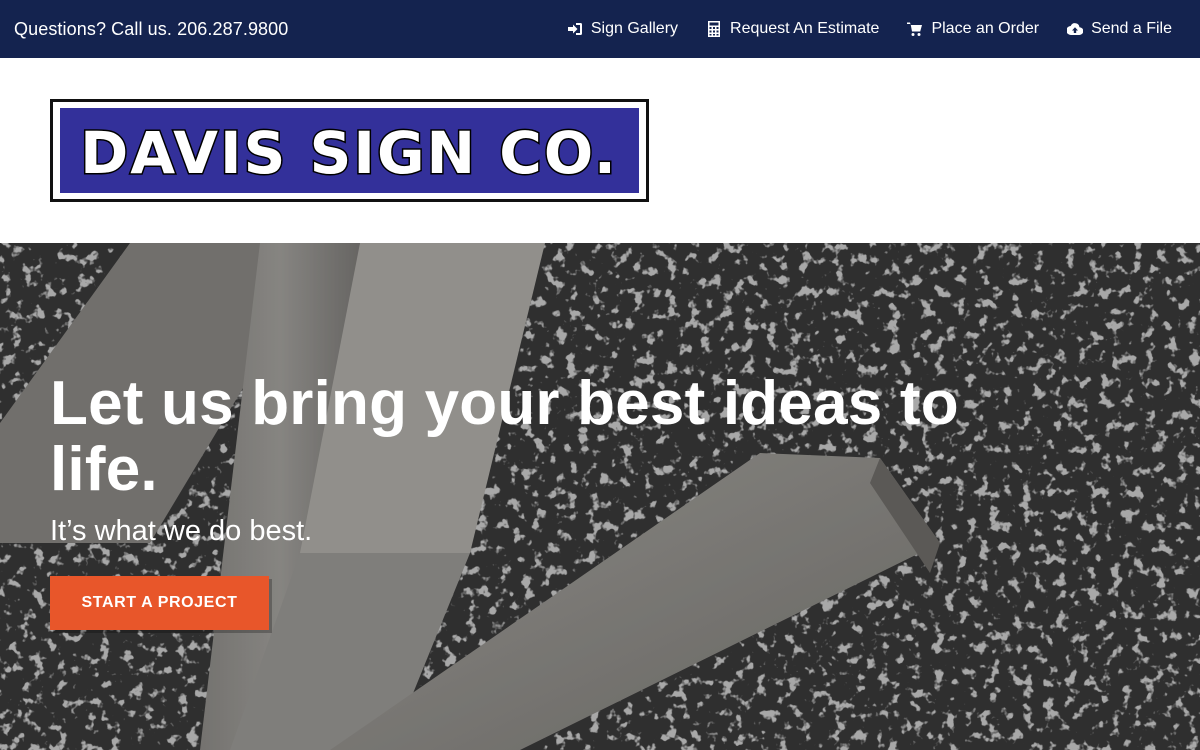 The image size is (1200, 750). I want to click on sign-in-icon, so click(575, 29).